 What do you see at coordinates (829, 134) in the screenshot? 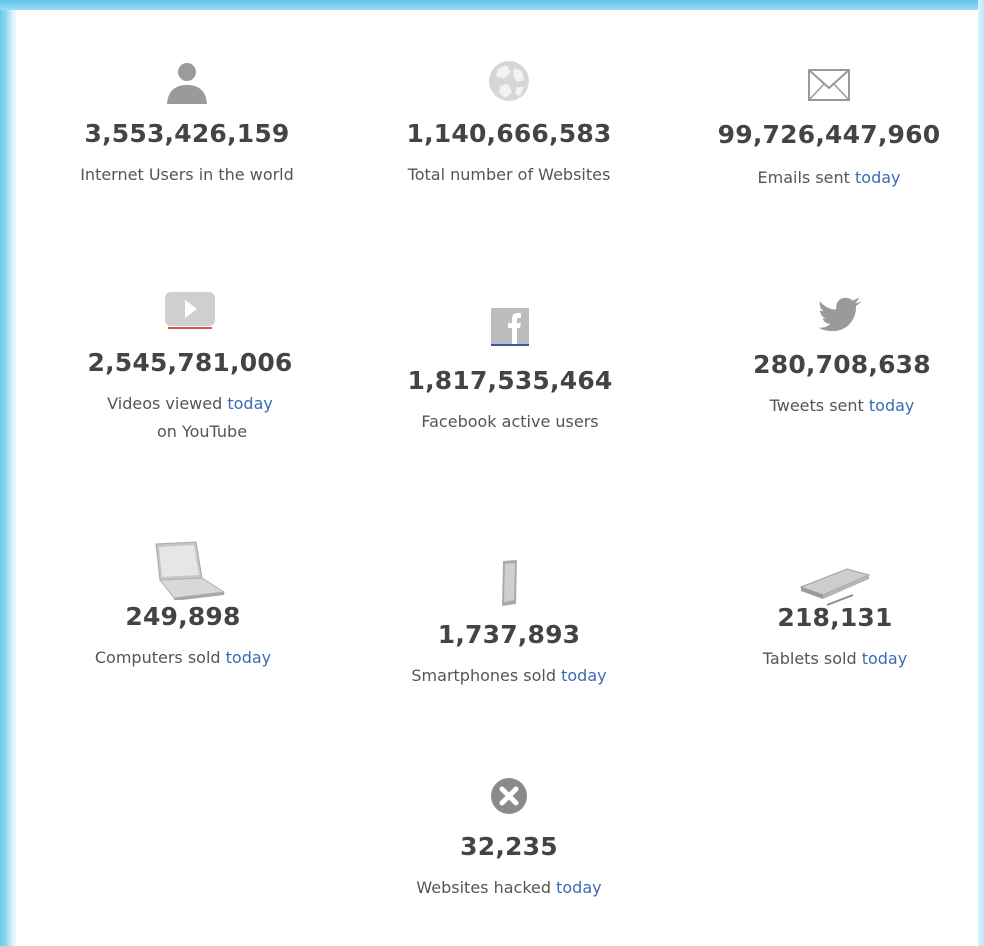
I see `stat-value: 99,726,447,960` at bounding box center [829, 134].